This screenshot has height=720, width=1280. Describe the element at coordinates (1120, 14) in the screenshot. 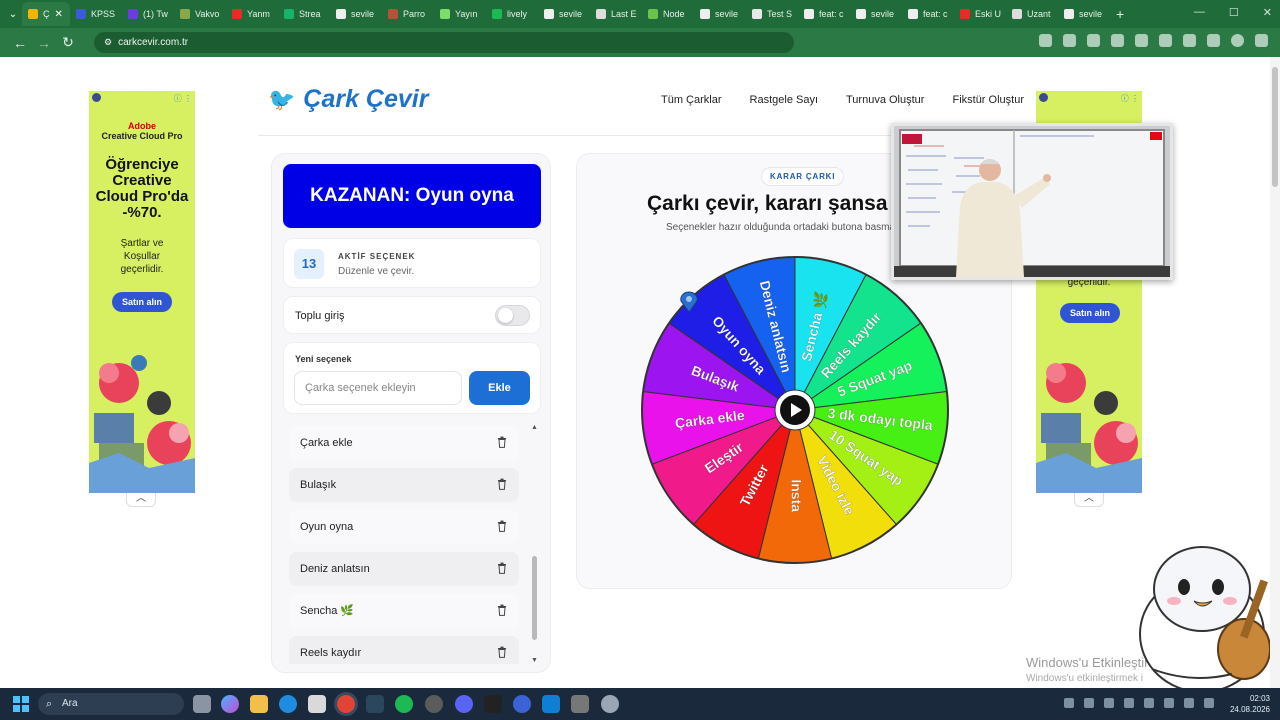

I see `new-tab-button: +` at that location.